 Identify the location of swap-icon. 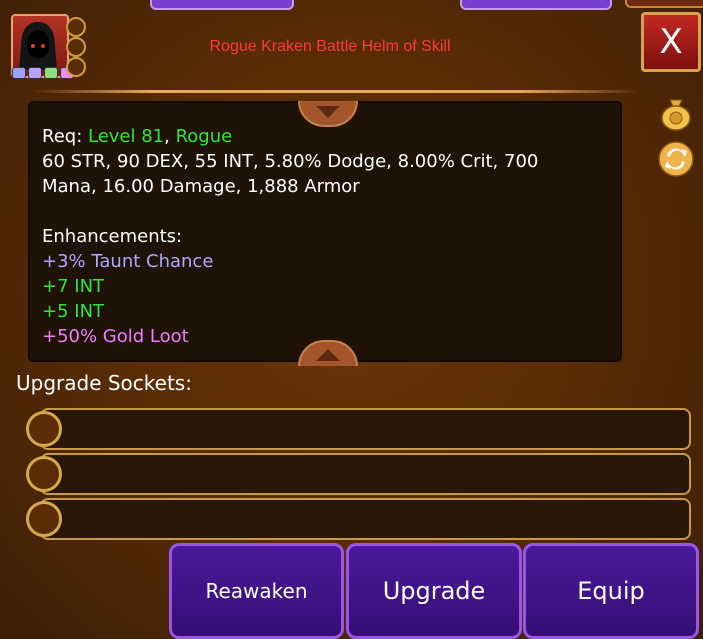
(676, 159).